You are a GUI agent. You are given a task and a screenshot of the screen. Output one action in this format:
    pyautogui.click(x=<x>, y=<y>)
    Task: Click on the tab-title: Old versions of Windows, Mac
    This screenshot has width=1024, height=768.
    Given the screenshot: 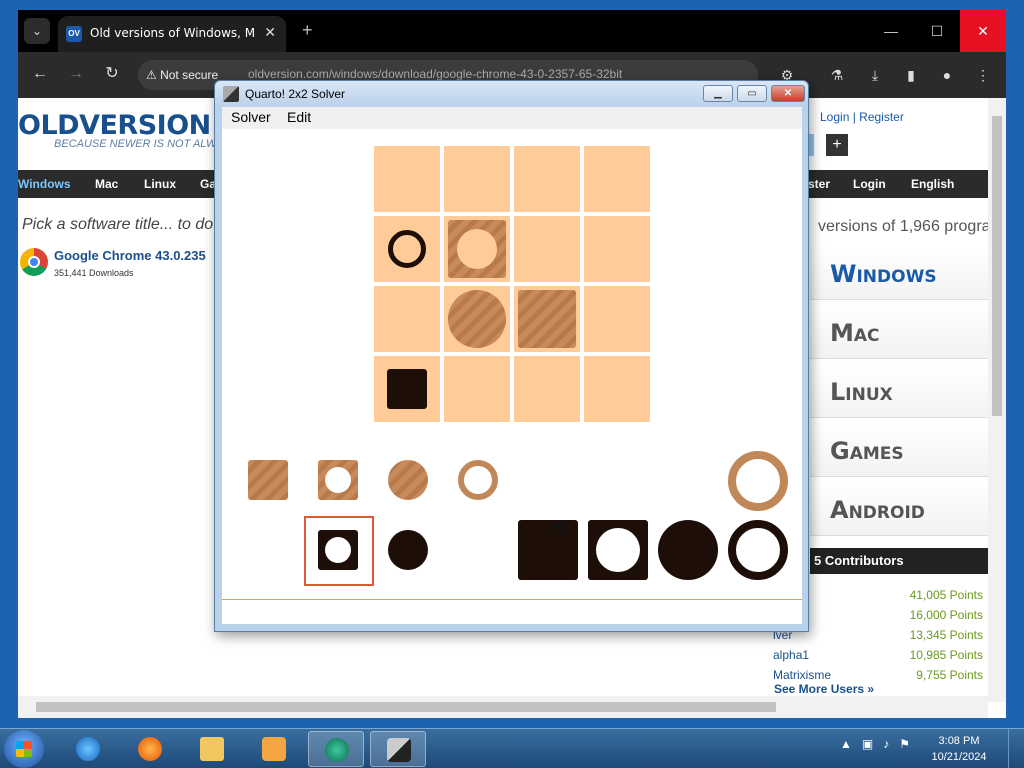 What is the action you would take?
    pyautogui.click(x=173, y=33)
    